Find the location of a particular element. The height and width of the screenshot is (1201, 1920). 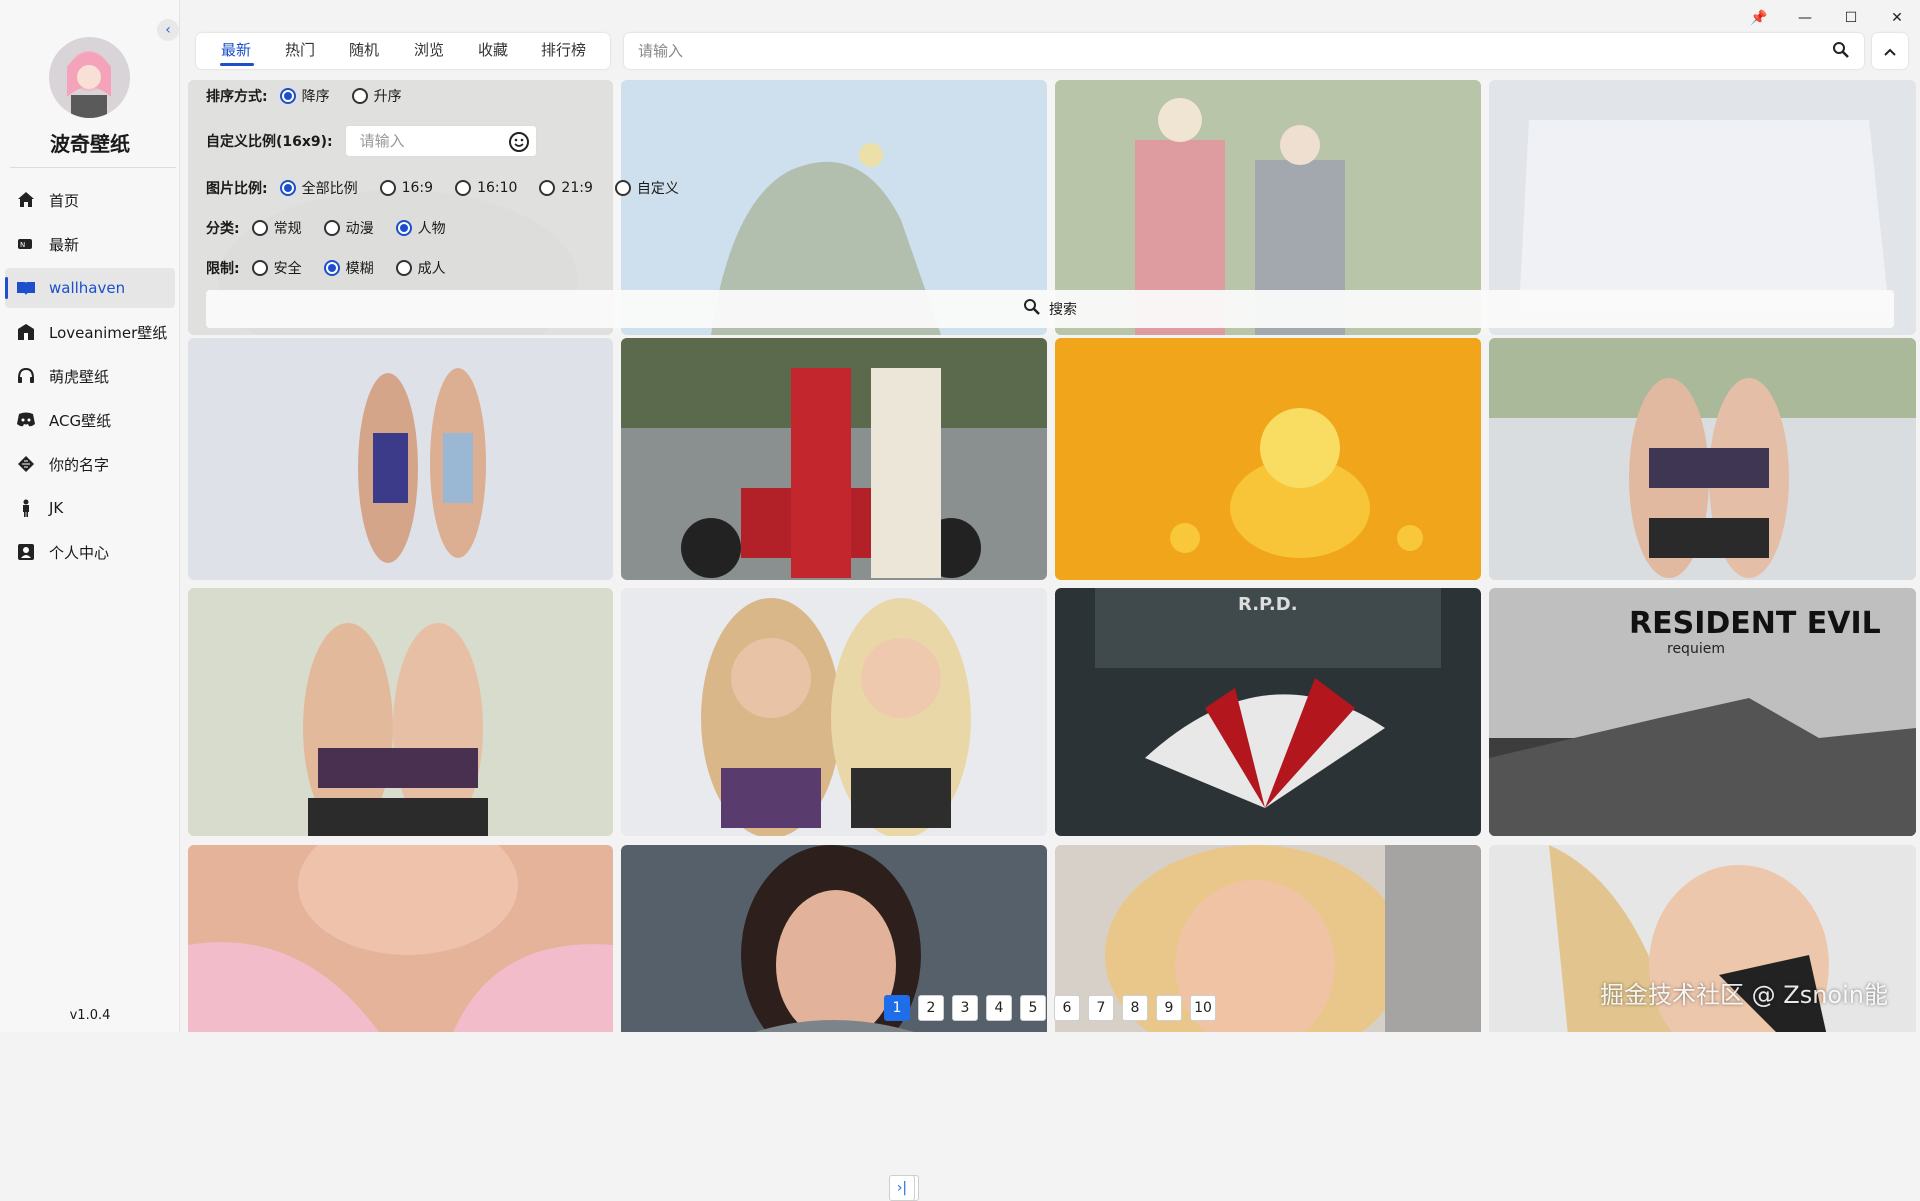

sidebar-item-menghu: 萌虎壁纸 is located at coordinates (90, 376).